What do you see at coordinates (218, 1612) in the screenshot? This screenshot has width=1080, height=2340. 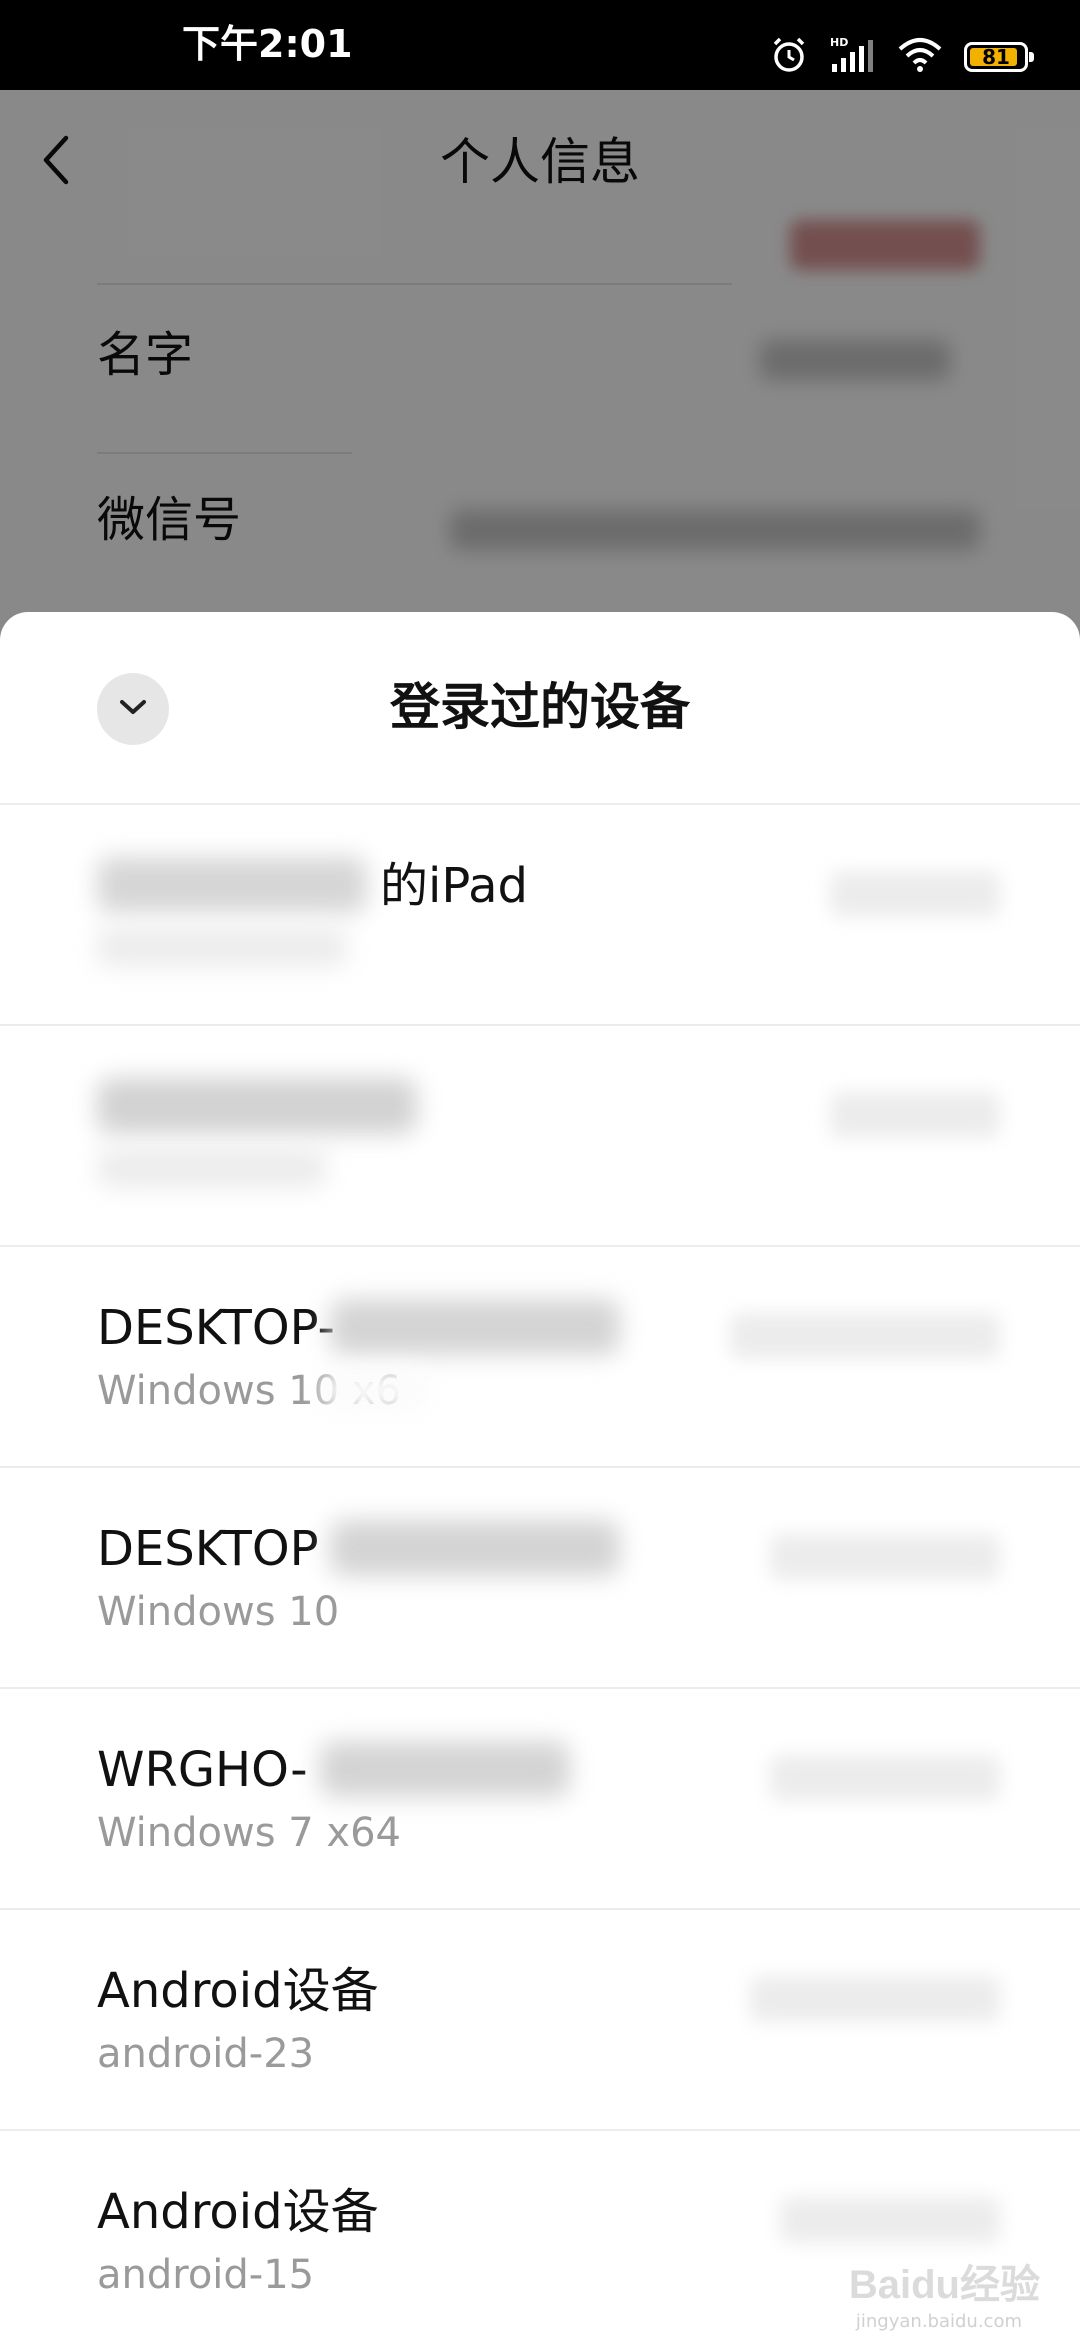 I see `device-os: Windows 10` at bounding box center [218, 1612].